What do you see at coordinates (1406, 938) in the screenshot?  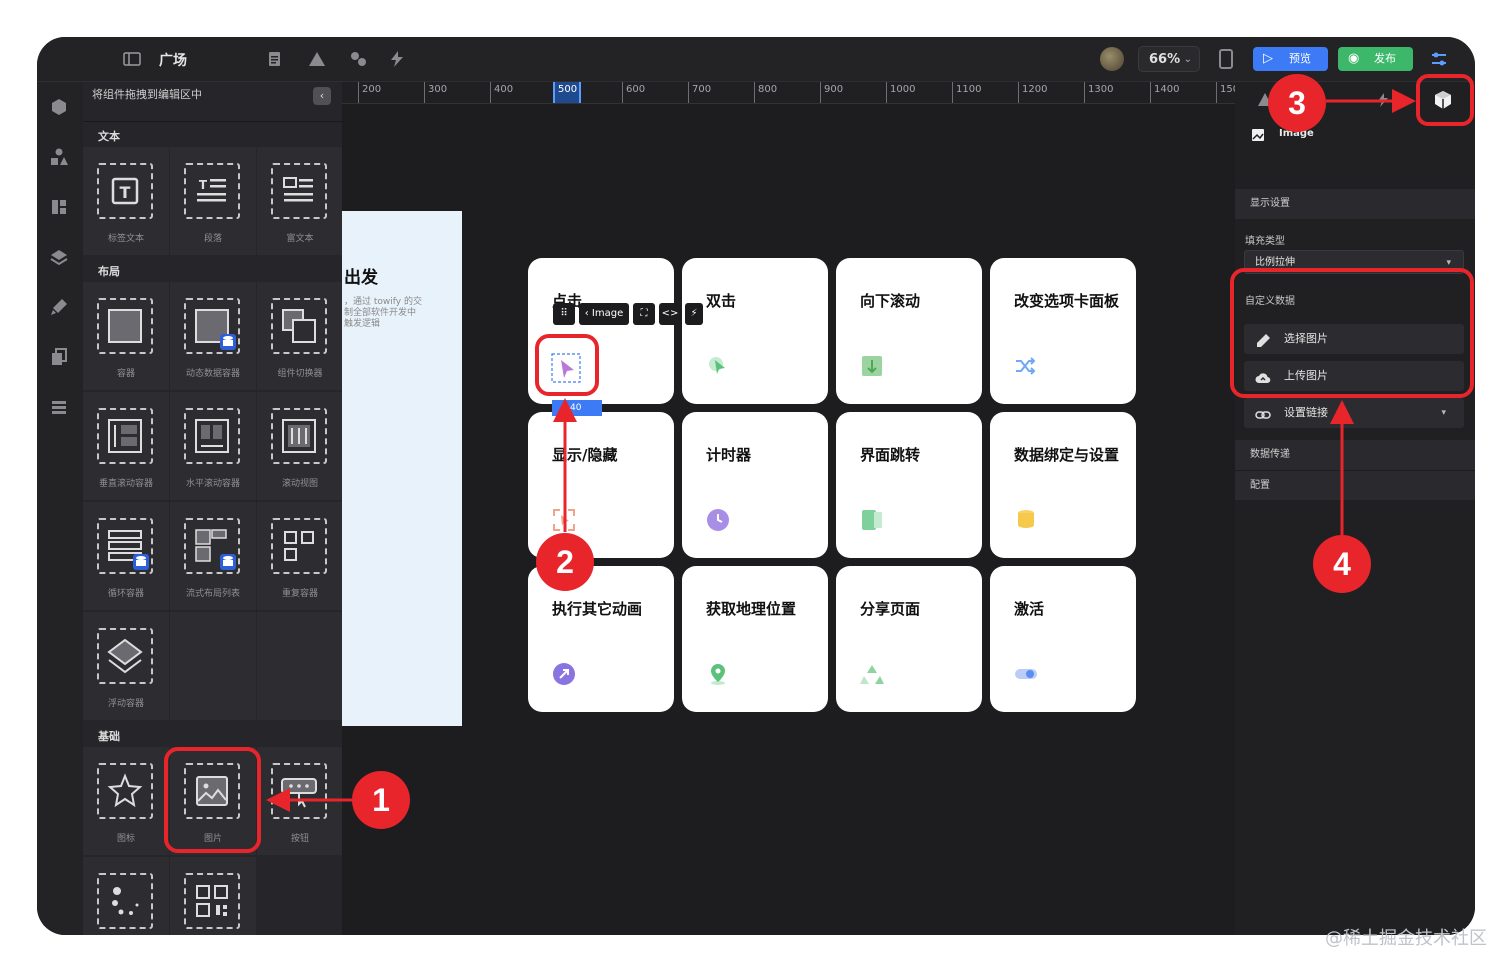 I see `watermark: @稀土掘金技术社区` at bounding box center [1406, 938].